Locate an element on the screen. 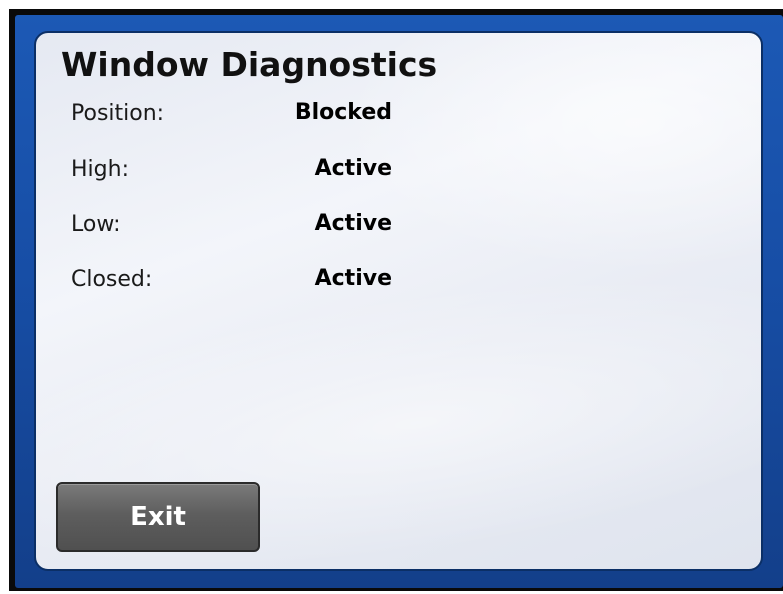 This screenshot has width=783, height=594. position-label: Position: is located at coordinates (118, 113).